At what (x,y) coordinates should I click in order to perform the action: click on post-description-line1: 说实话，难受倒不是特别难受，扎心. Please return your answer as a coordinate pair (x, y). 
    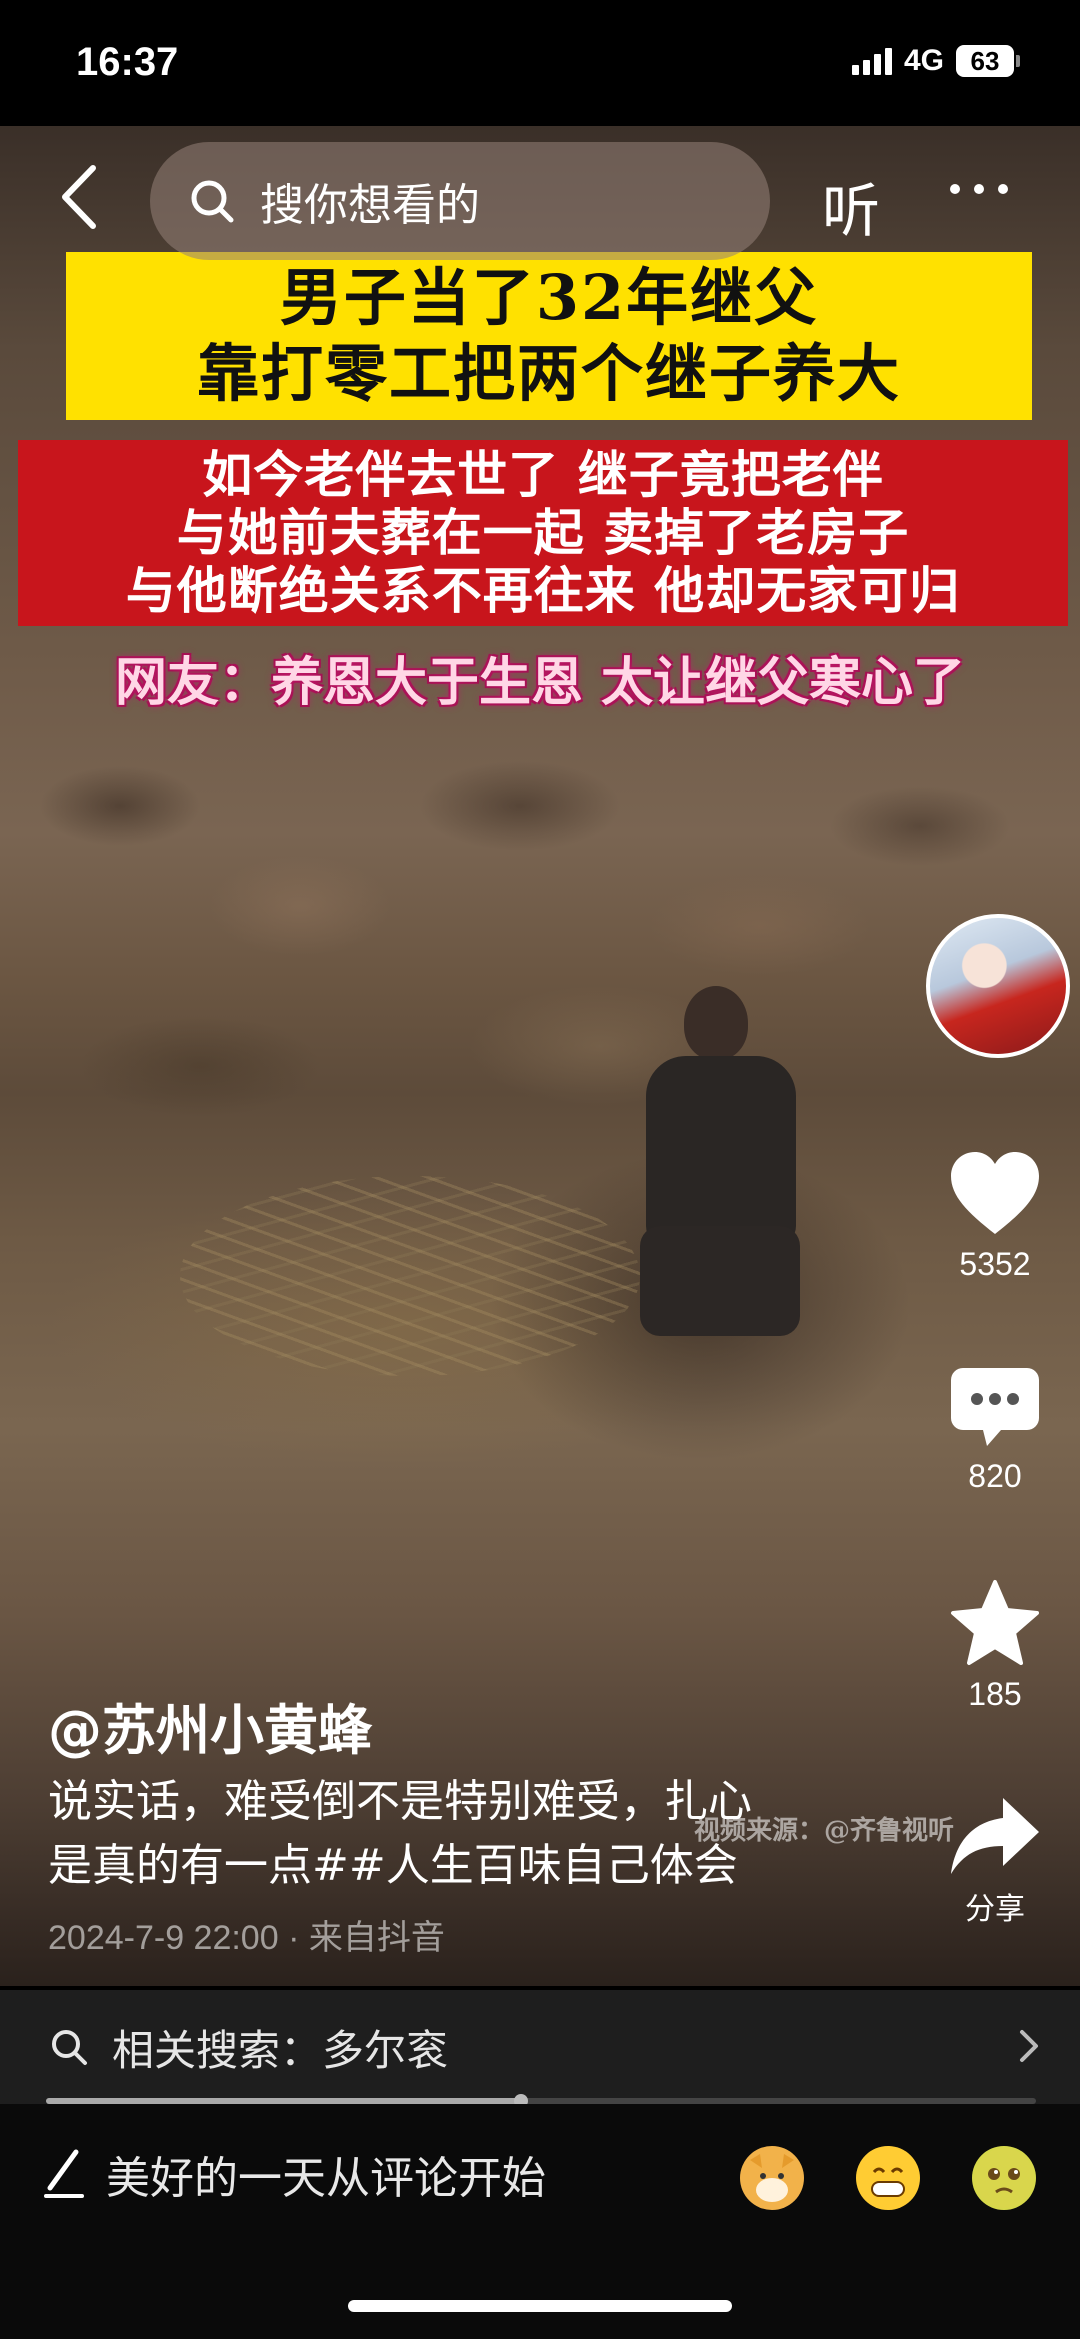
    Looking at the image, I should click on (400, 1801).